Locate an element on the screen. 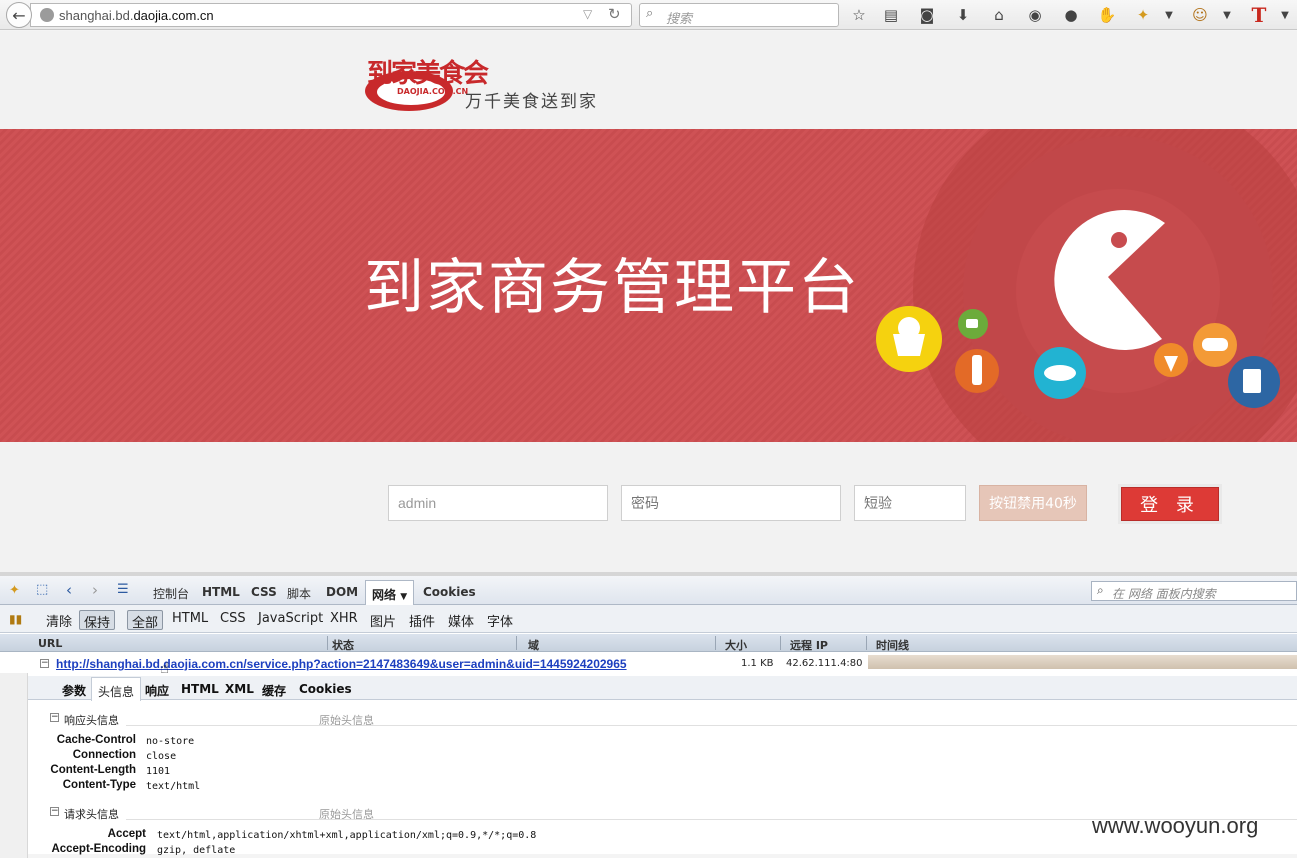 The width and height of the screenshot is (1297, 858). filter-images-button: 图片 is located at coordinates (383, 620).